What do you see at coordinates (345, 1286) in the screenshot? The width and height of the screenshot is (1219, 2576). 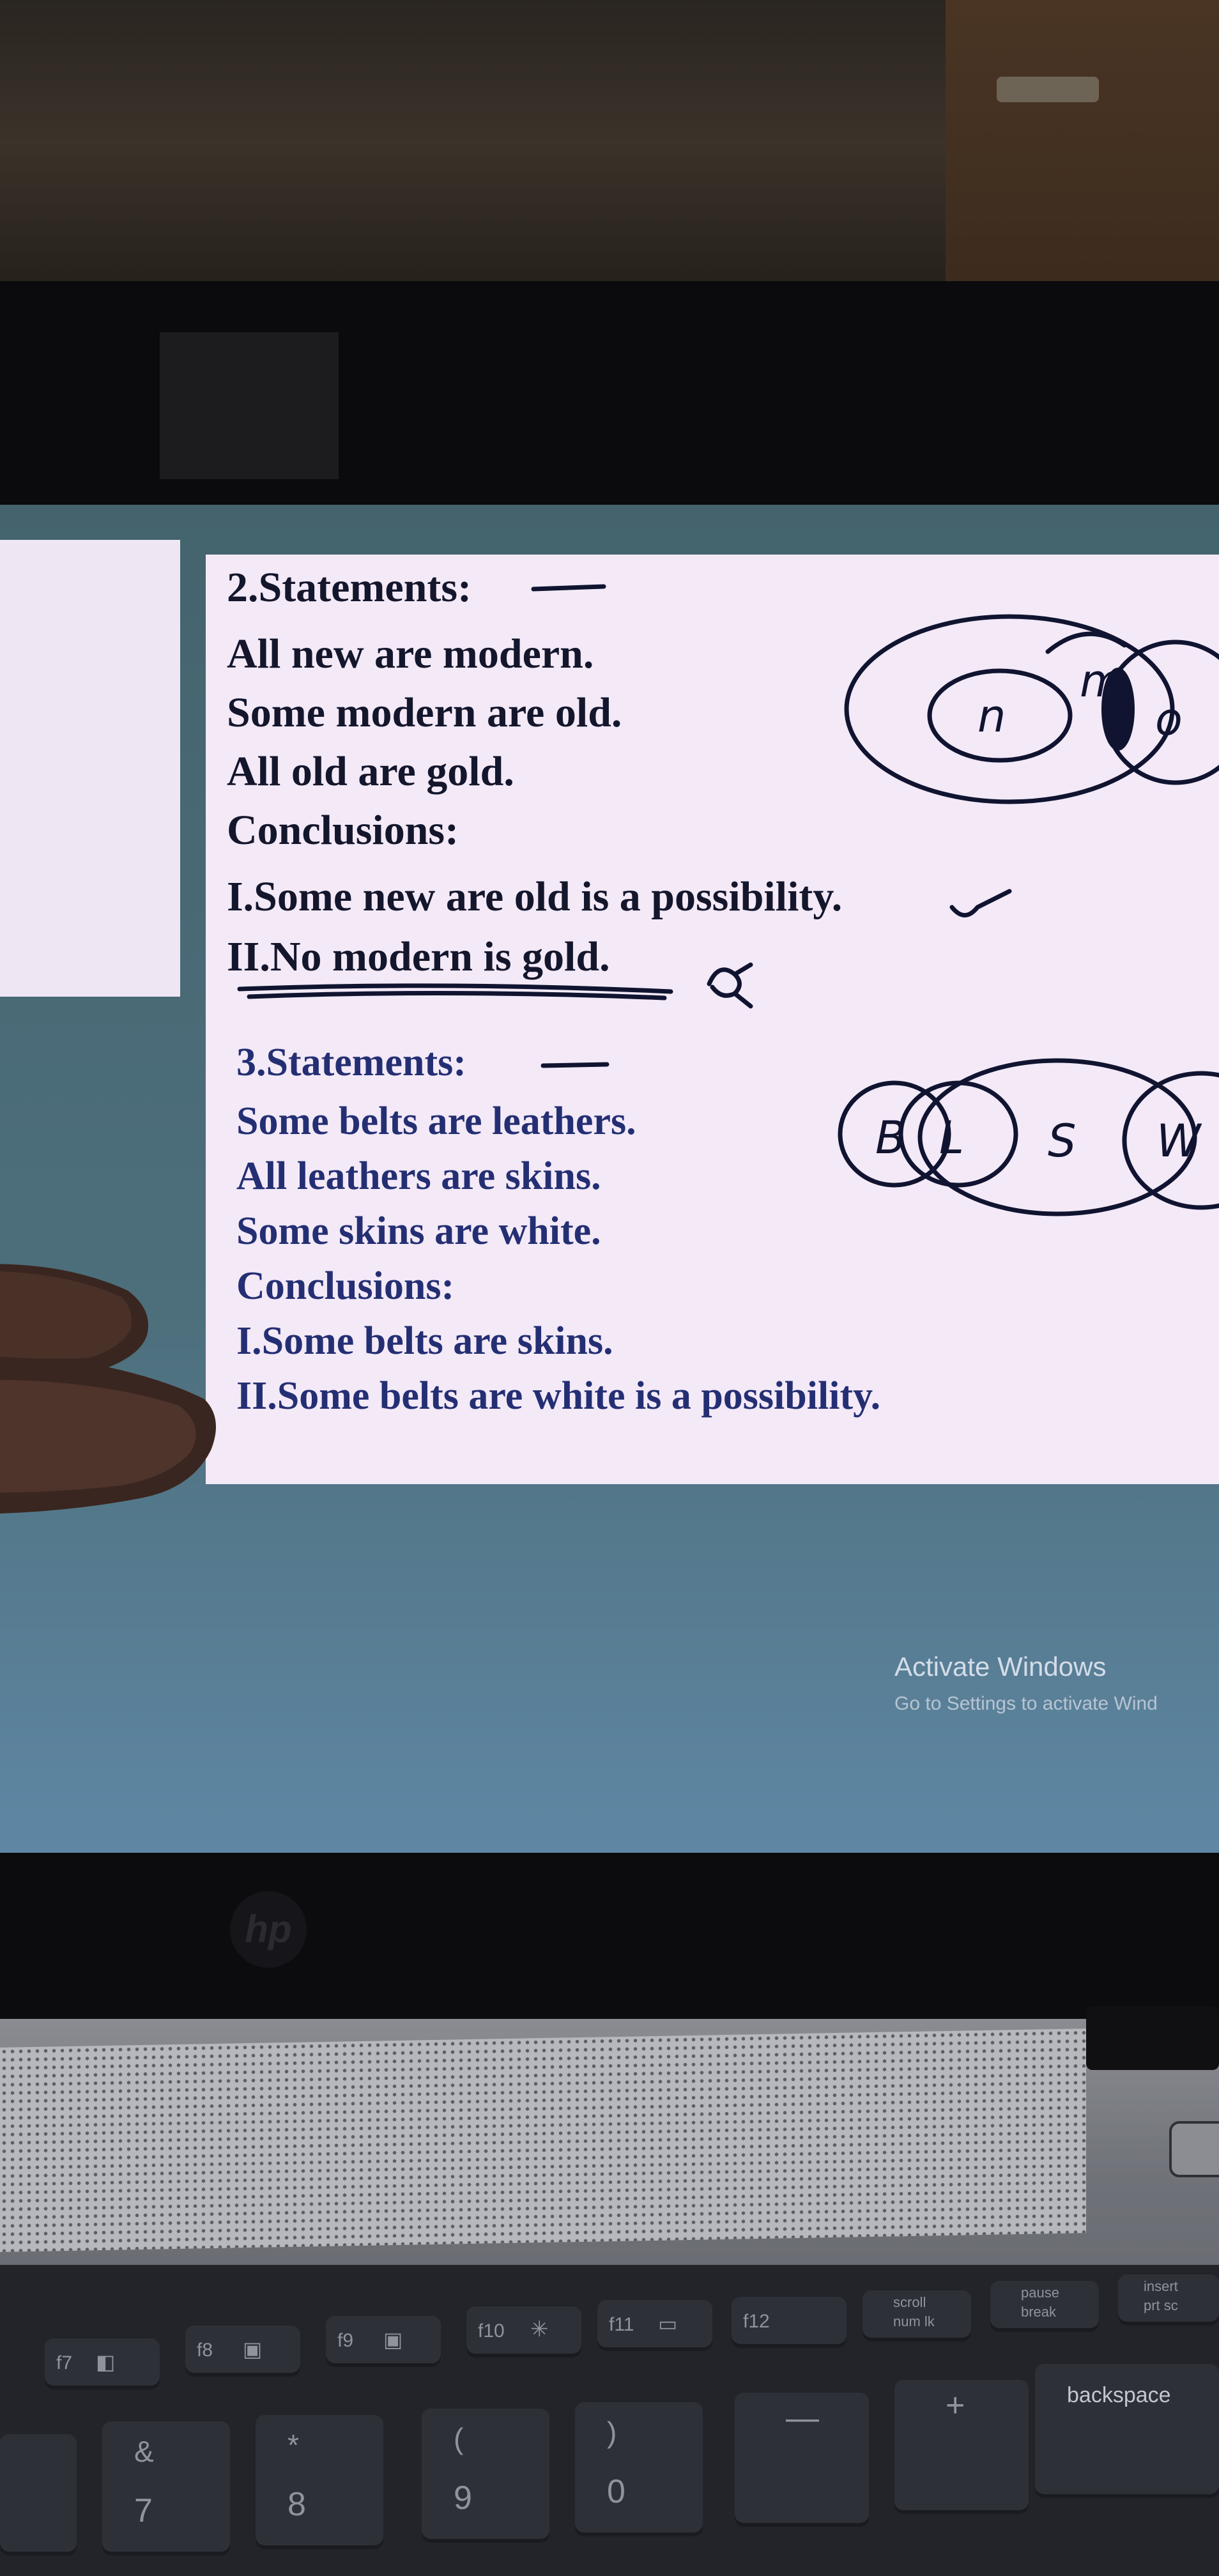 I see `q3-conclusions-label: Conclusions:` at bounding box center [345, 1286].